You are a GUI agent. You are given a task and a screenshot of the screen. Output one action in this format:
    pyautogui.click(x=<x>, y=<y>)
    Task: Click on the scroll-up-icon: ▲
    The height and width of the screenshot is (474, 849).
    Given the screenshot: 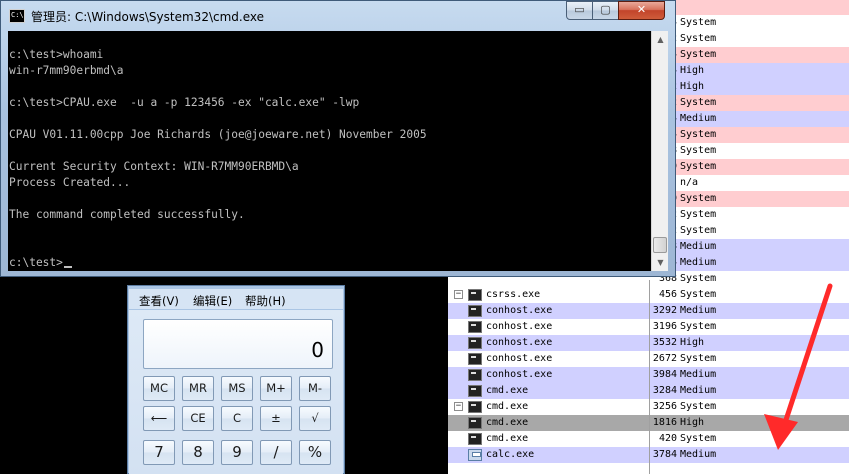 What is the action you would take?
    pyautogui.click(x=660, y=39)
    